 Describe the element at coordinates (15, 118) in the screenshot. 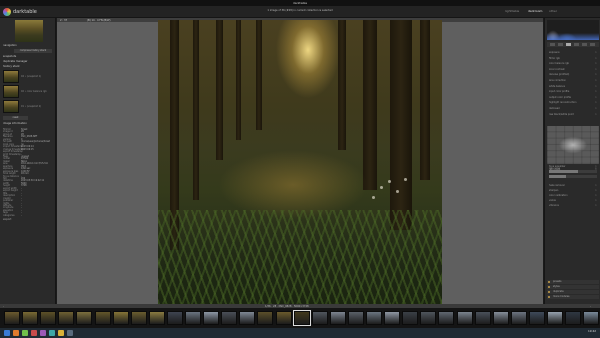

I see `reset-button: reset` at that location.